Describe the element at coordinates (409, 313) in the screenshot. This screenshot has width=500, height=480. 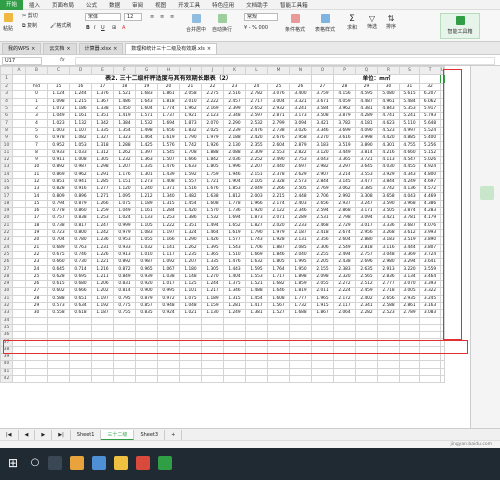
I see `data-cell: 2.789` at that location.